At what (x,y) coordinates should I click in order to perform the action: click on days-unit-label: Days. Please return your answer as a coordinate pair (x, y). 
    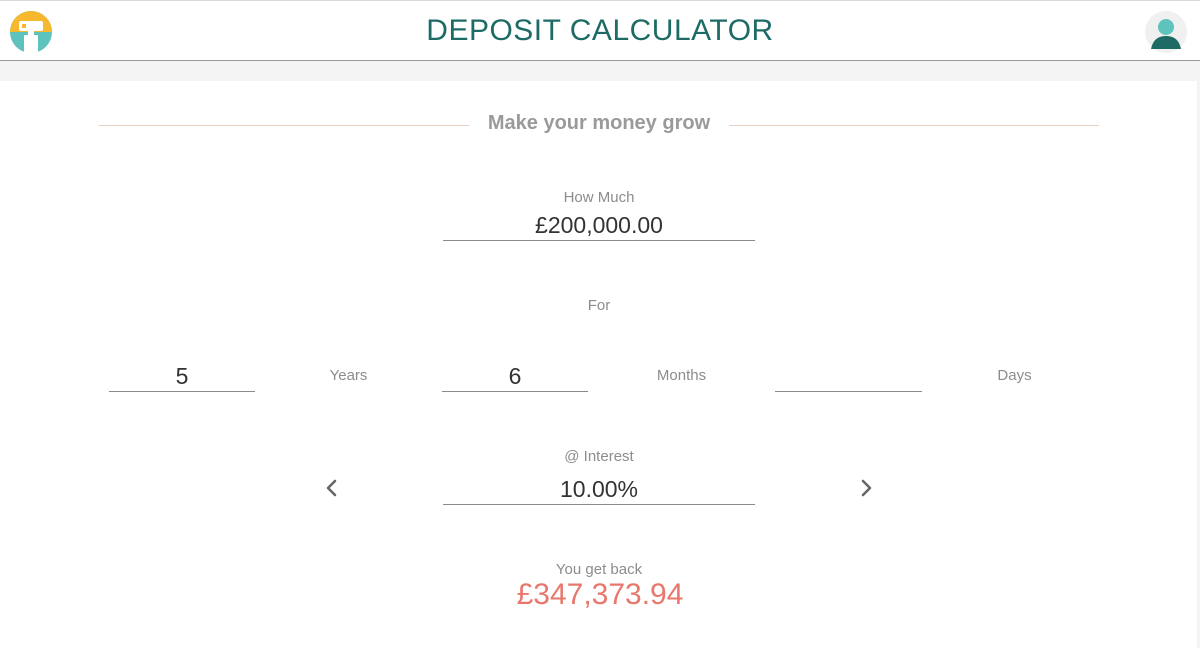
    Looking at the image, I should click on (1014, 375).